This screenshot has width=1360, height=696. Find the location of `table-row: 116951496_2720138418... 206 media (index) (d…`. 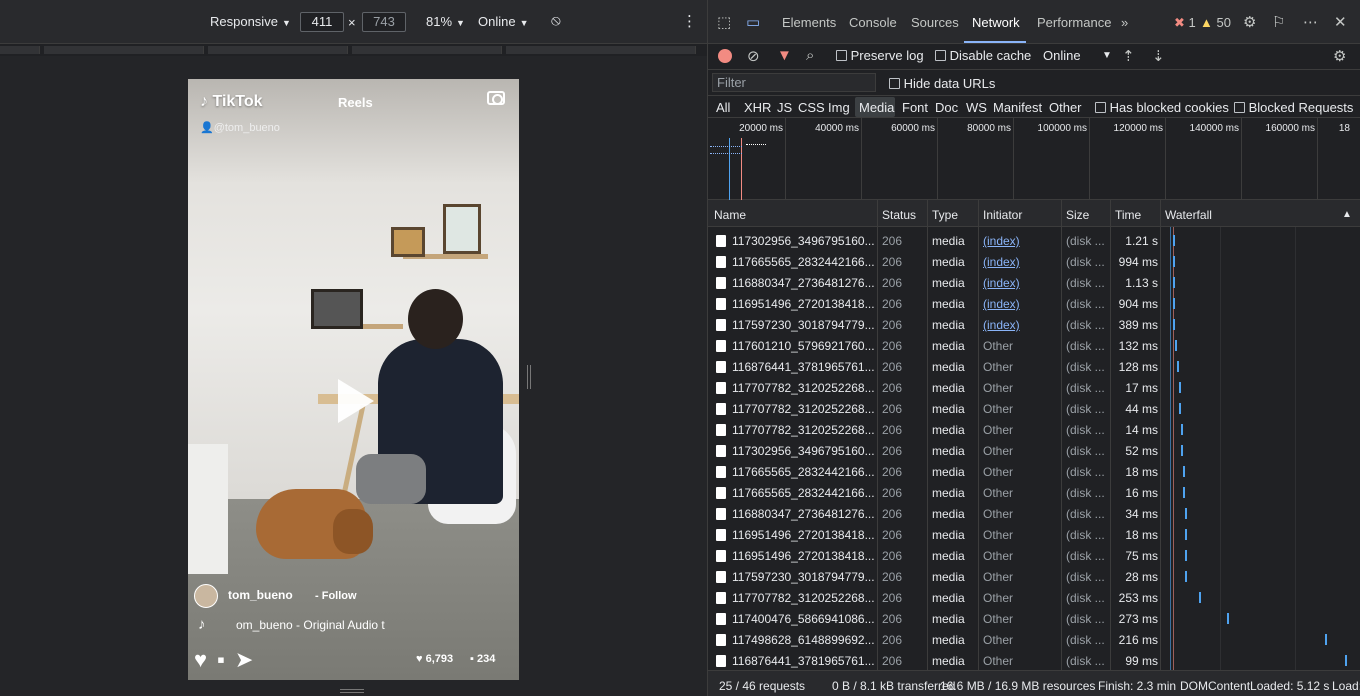

table-row: 116951496_2720138418... 206 media (index) (d… is located at coordinates (1034, 303).